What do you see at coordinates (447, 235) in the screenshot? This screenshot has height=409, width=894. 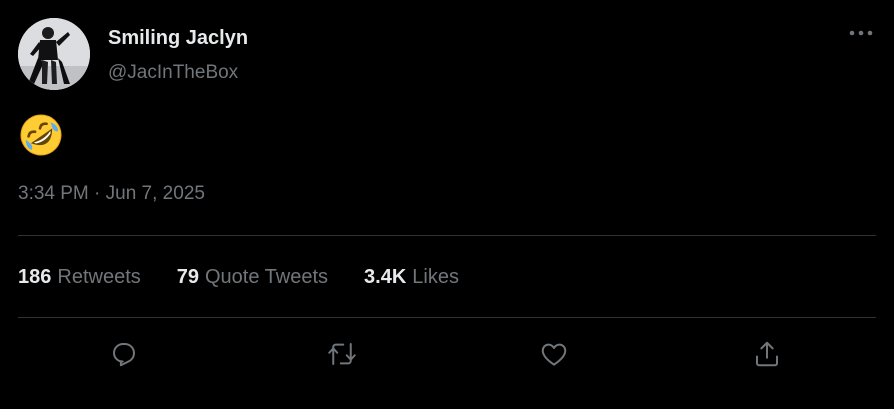 I see `divider-top` at bounding box center [447, 235].